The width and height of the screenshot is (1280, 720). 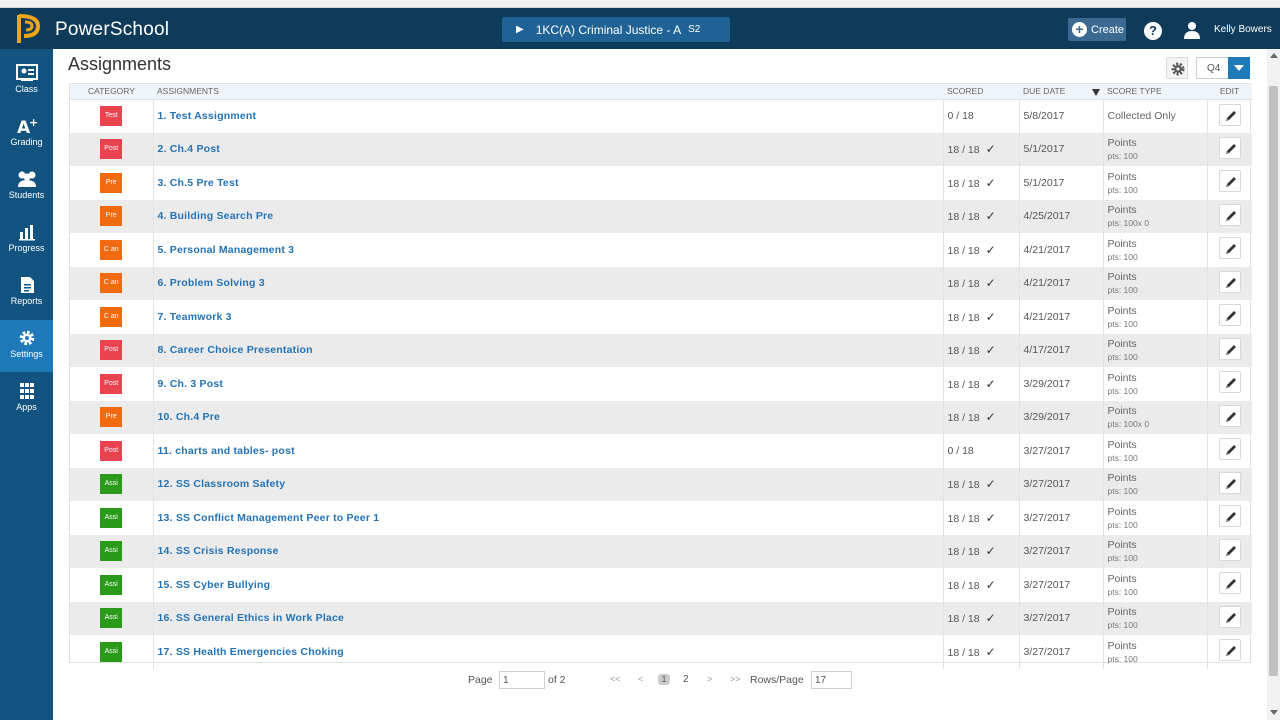 What do you see at coordinates (1273, 381) in the screenshot?
I see `scrollbar-thumb` at bounding box center [1273, 381].